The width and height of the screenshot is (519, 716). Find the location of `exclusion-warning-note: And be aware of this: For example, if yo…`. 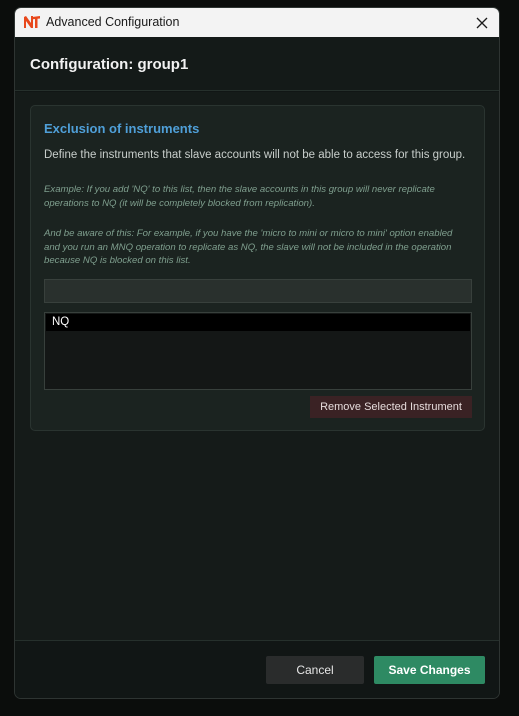

exclusion-warning-note: And be aware of this: For example, if yo… is located at coordinates (248, 247).